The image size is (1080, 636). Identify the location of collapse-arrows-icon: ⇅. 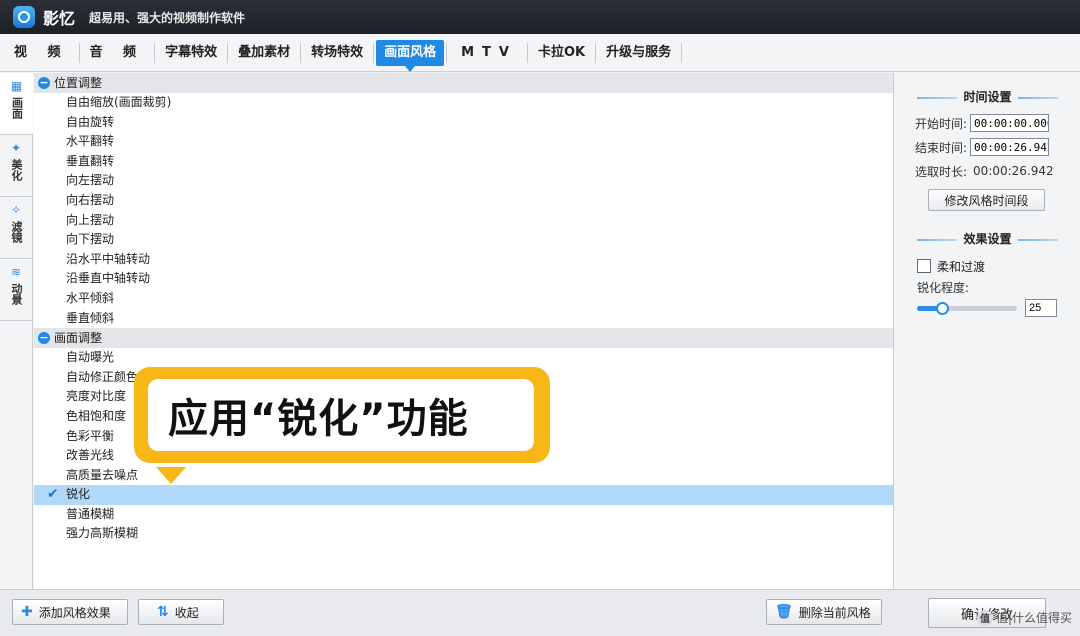
(163, 612).